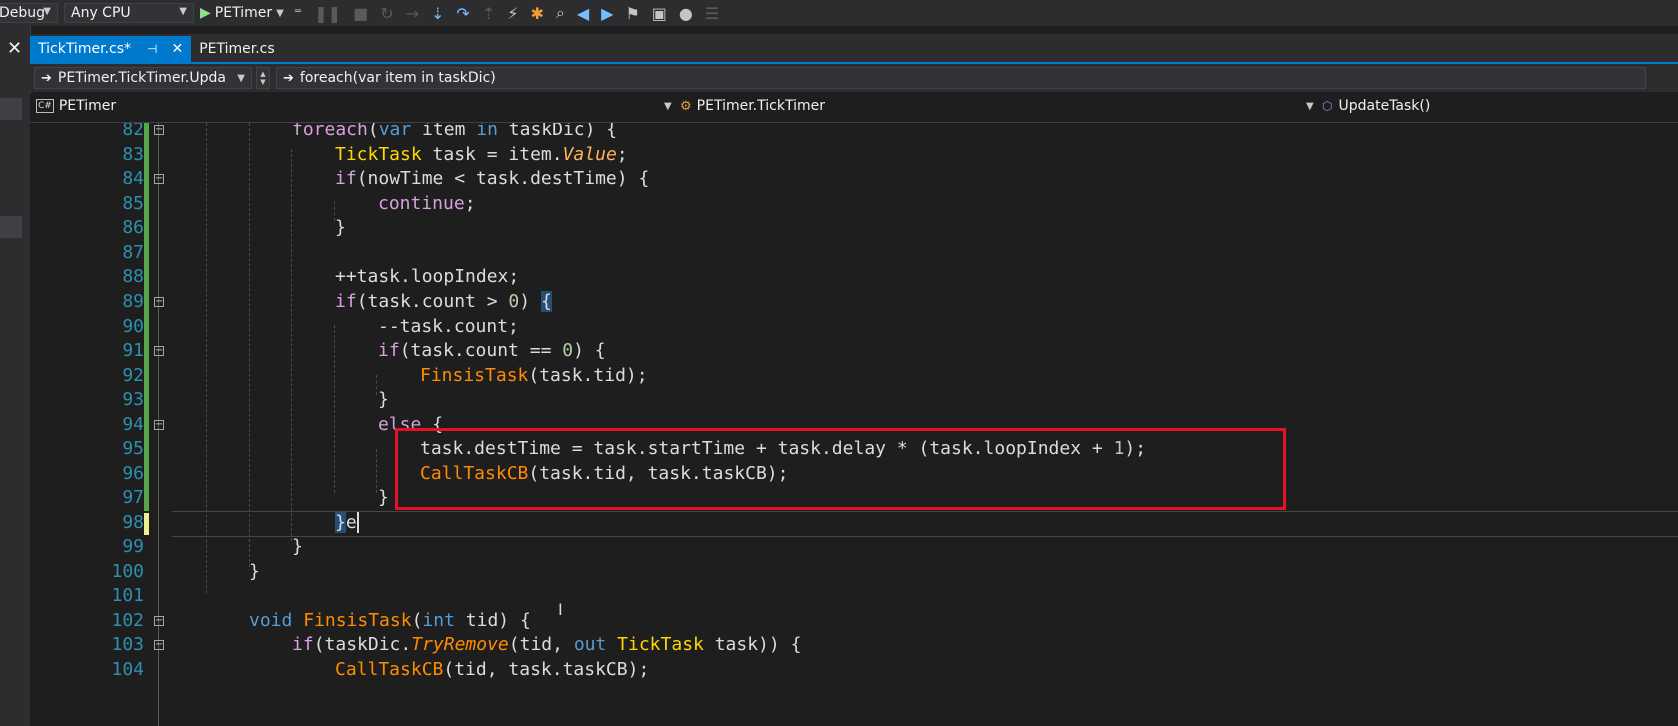 This screenshot has width=1678, height=726. What do you see at coordinates (854, 596) in the screenshot?
I see `code-line: 101` at bounding box center [854, 596].